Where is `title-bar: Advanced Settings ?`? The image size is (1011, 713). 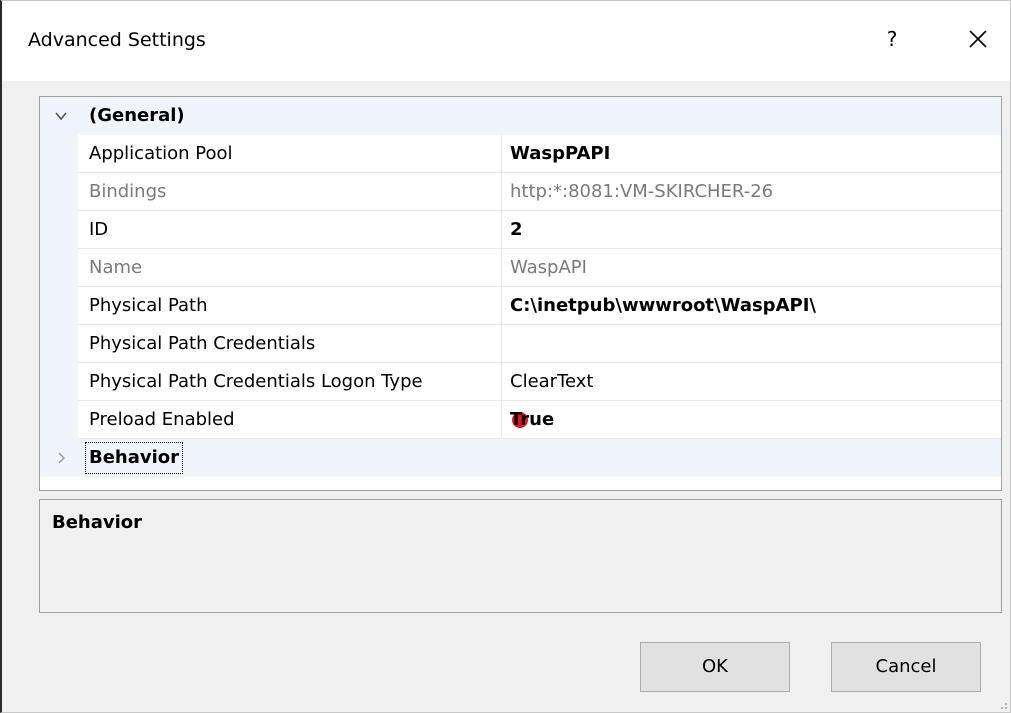 title-bar: Advanced Settings ? is located at coordinates (506, 41).